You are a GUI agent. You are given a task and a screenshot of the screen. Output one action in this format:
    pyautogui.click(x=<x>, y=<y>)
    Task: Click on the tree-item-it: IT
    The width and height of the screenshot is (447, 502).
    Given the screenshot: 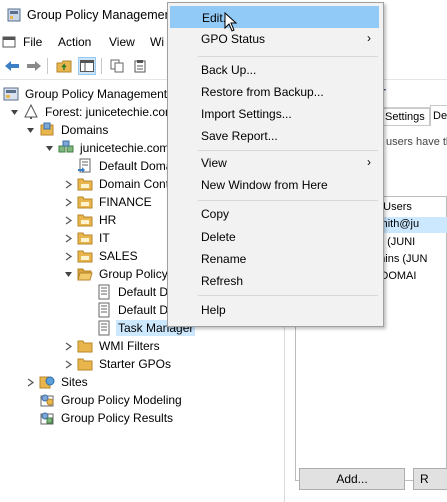 What is the action you would take?
    pyautogui.click(x=87, y=238)
    